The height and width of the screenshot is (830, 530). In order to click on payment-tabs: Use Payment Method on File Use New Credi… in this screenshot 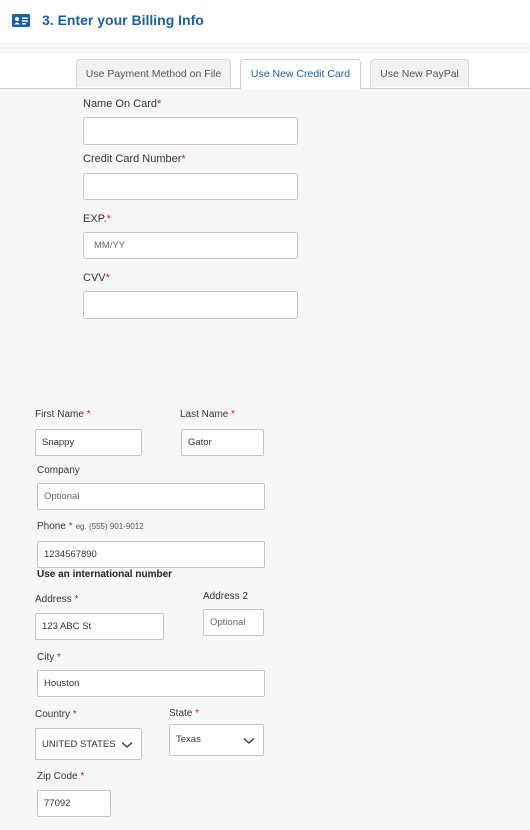, I will do `click(265, 71)`.